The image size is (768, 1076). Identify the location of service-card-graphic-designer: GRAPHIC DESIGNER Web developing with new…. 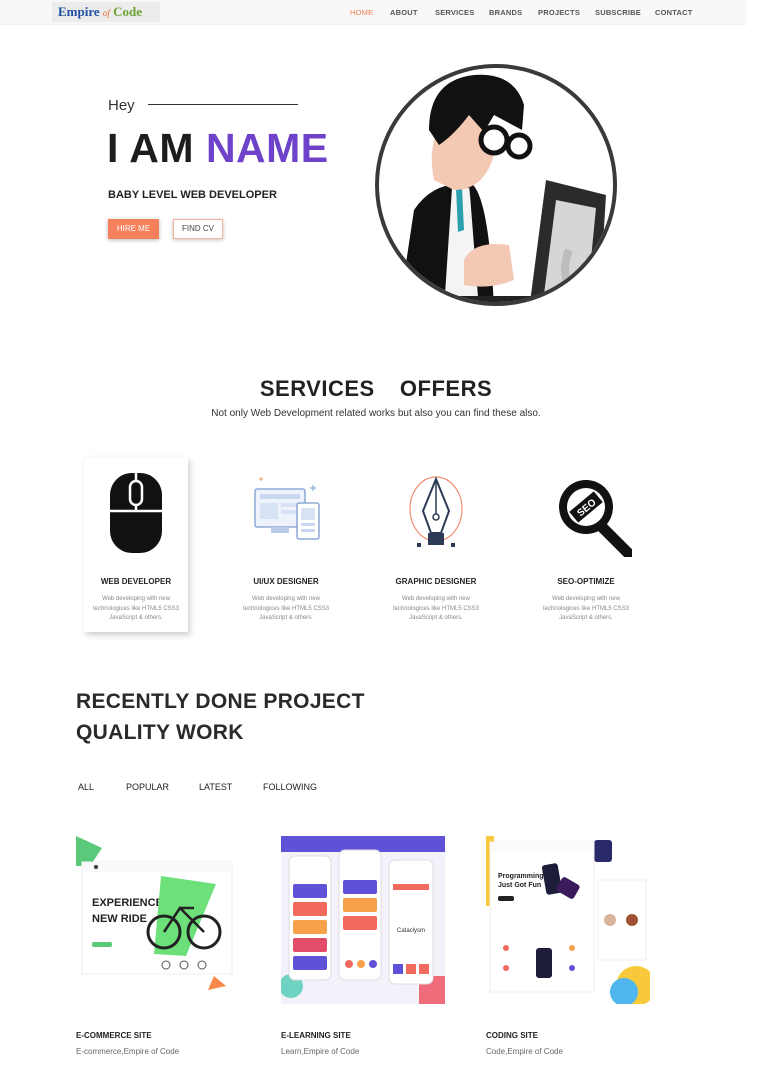
(436, 544).